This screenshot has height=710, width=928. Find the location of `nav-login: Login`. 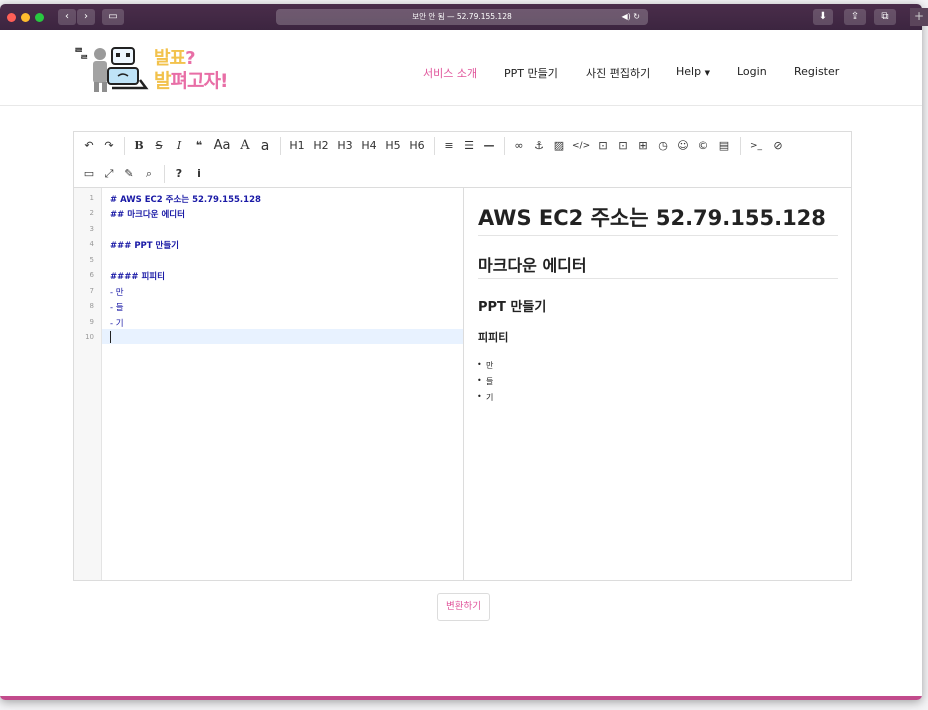

nav-login: Login is located at coordinates (752, 71).